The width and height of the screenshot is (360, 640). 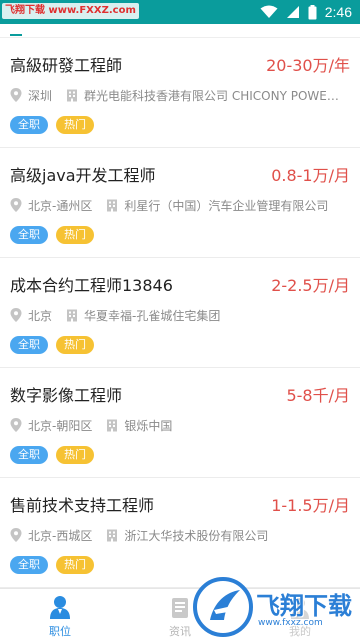 I want to click on job-location: 北京-通州区, so click(x=60, y=205).